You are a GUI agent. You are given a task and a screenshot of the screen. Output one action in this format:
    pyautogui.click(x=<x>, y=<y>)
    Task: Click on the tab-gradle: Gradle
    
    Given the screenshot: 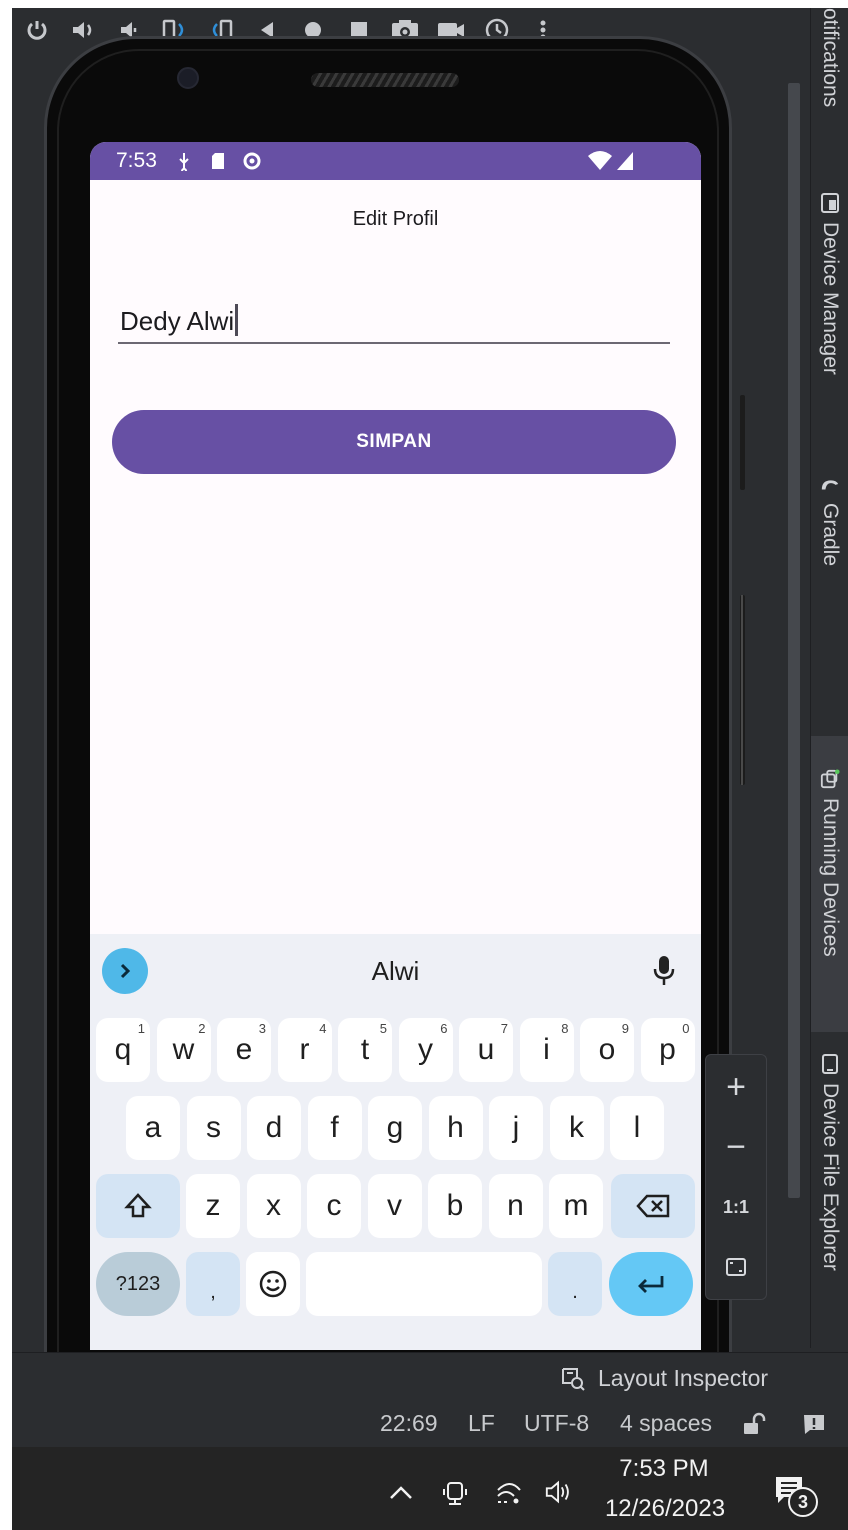 What is the action you would take?
    pyautogui.click(x=829, y=519)
    